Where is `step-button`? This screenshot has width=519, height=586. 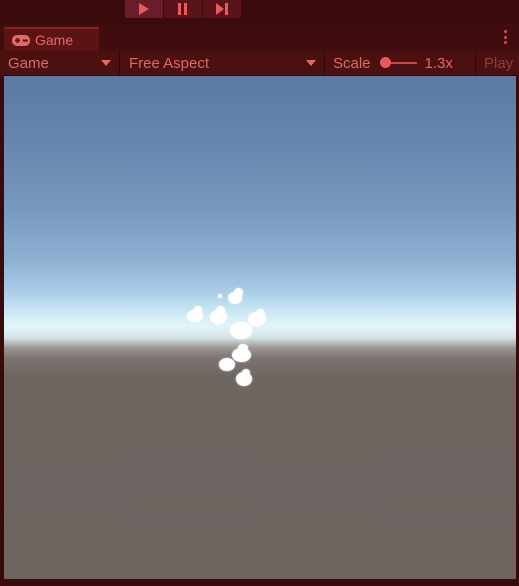 step-button is located at coordinates (222, 9).